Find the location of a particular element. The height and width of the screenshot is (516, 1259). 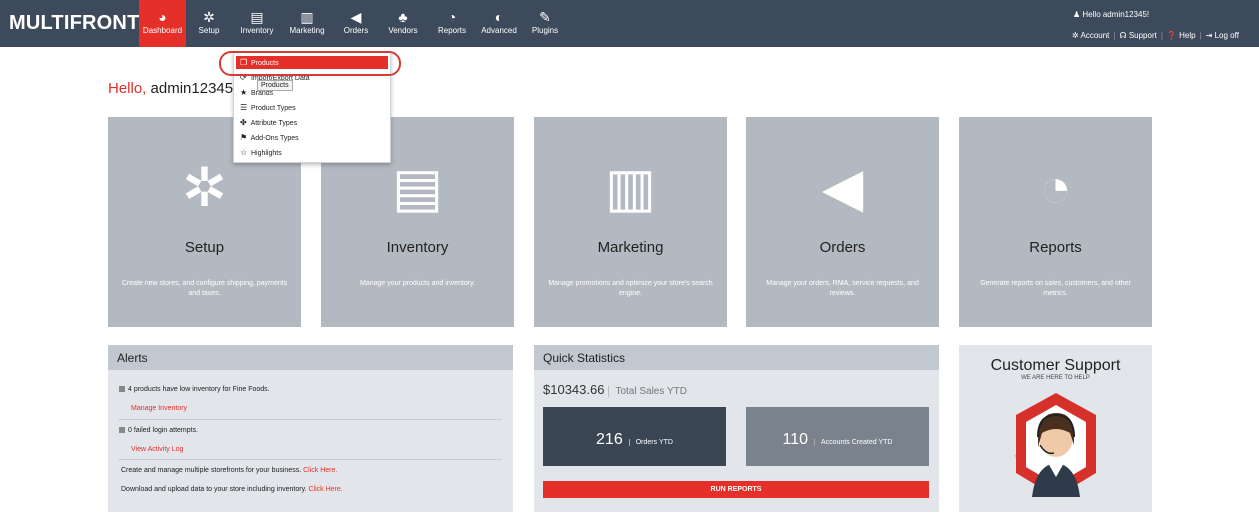

accounts-ytd-box: 110 Accounts Created YTD is located at coordinates (837, 436).